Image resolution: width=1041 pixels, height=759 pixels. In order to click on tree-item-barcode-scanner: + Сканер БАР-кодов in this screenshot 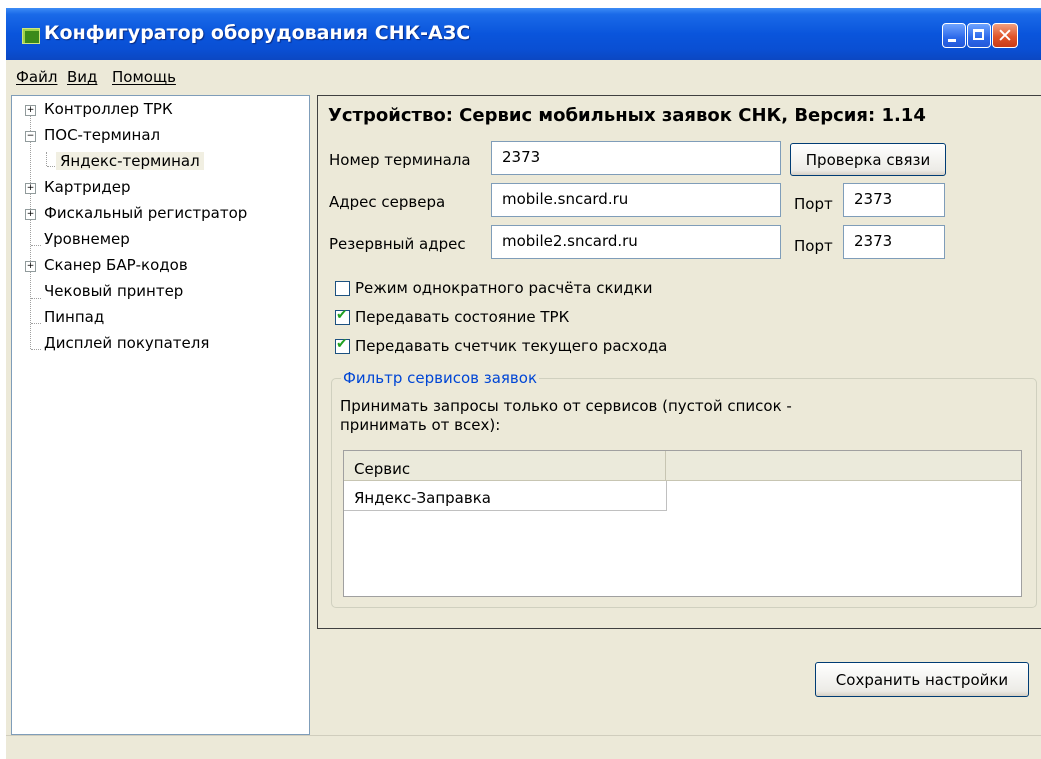, I will do `click(157, 266)`.